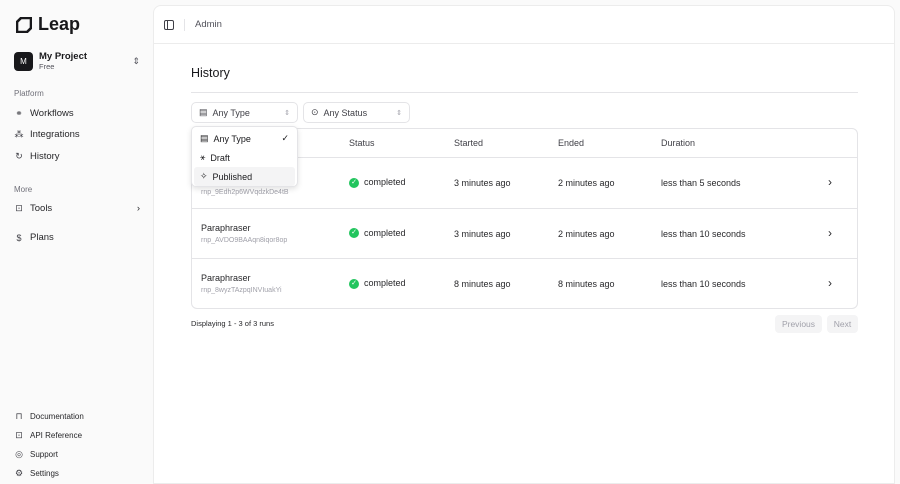  Describe the element at coordinates (232, 323) in the screenshot. I see `pagination-summary: Displaying 1 - 3 of 3 runs` at that location.